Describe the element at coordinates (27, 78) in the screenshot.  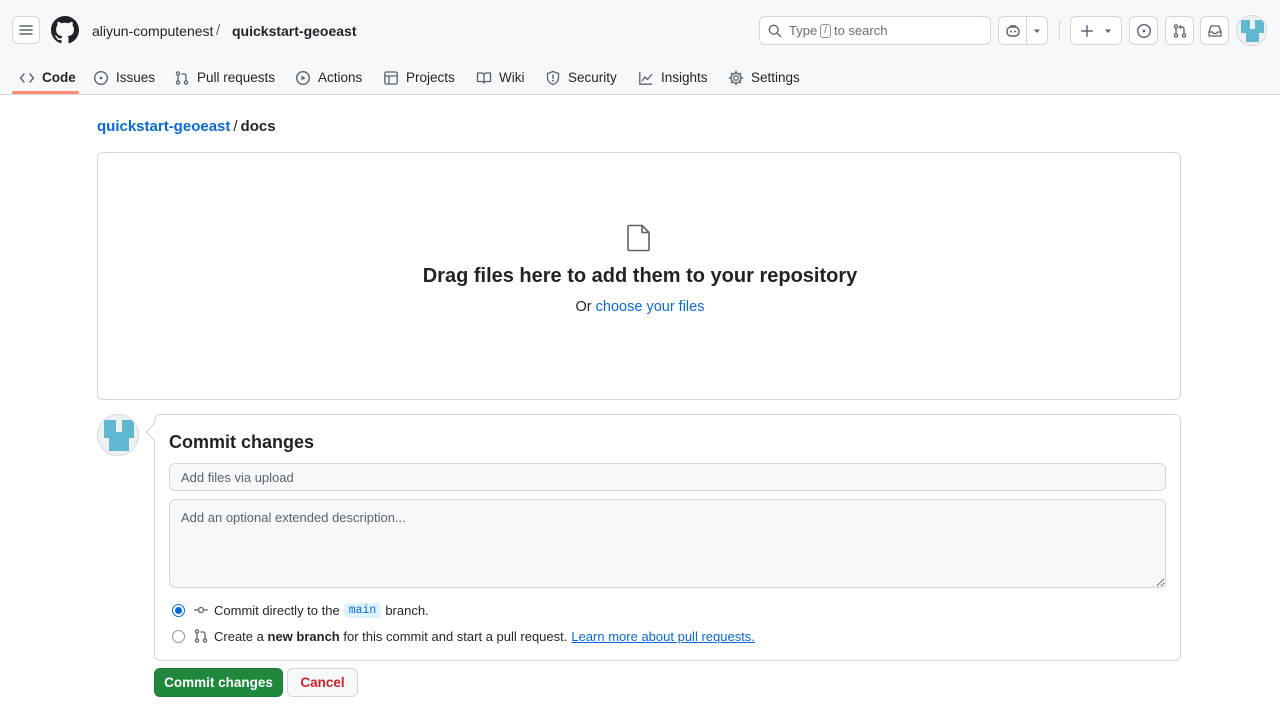
I see `code-icon` at that location.